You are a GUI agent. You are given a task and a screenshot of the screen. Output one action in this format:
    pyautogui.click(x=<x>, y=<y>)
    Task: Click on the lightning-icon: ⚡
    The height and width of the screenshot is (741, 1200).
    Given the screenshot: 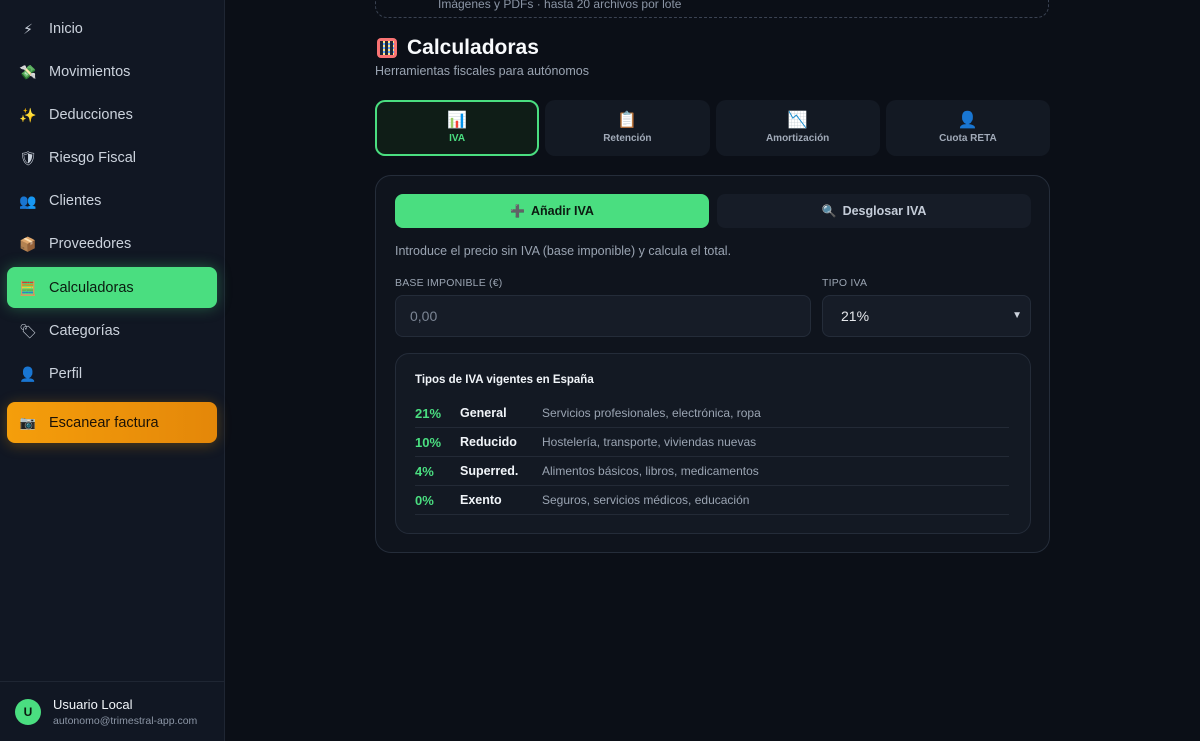 What is the action you would take?
    pyautogui.click(x=28, y=28)
    